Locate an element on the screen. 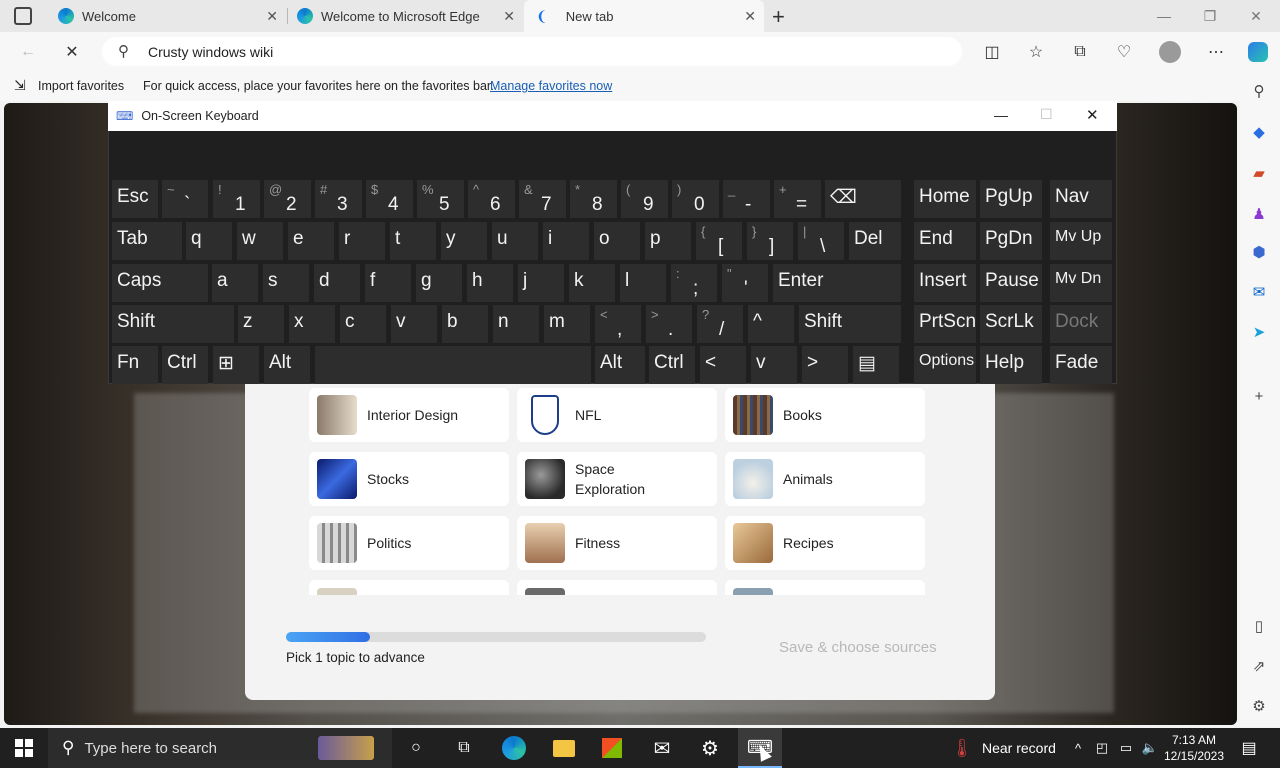 The image size is (1280, 768). key-4: $4 is located at coordinates (389, 199).